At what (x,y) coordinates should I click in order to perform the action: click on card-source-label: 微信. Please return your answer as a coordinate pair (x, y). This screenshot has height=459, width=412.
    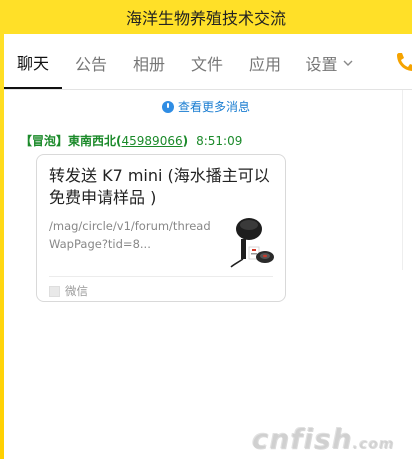
    Looking at the image, I should click on (76, 291).